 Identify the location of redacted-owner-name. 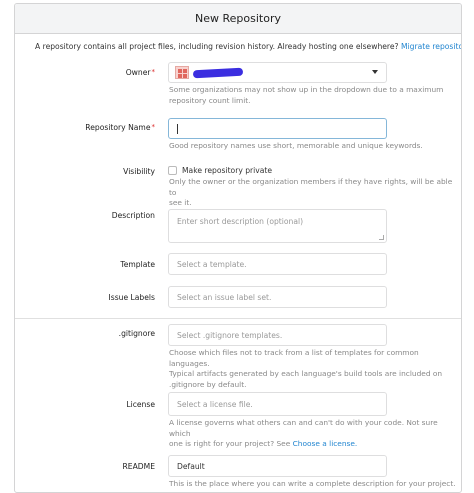
(218, 72).